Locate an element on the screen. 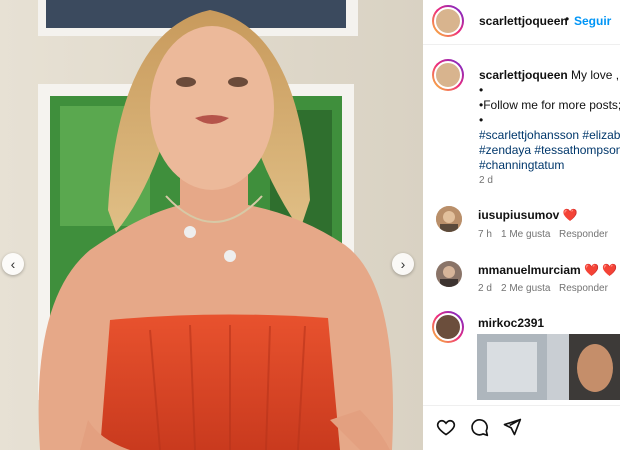 This screenshot has height=450, width=620. carousel-next-button: › is located at coordinates (403, 264).